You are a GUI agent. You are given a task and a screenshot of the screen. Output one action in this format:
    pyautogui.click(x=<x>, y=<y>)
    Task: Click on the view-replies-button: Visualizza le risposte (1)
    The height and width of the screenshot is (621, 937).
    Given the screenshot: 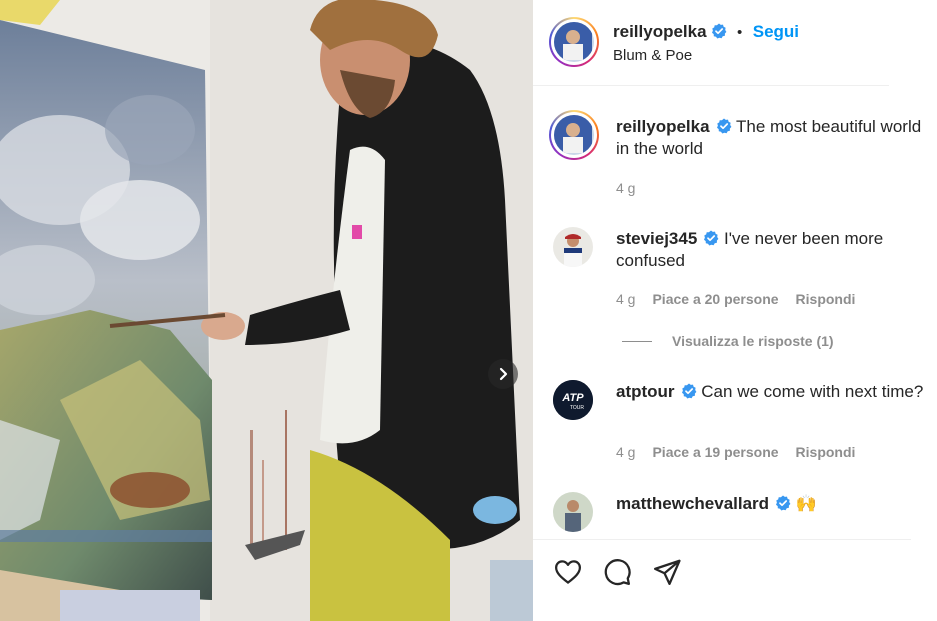 What is the action you would take?
    pyautogui.click(x=728, y=341)
    